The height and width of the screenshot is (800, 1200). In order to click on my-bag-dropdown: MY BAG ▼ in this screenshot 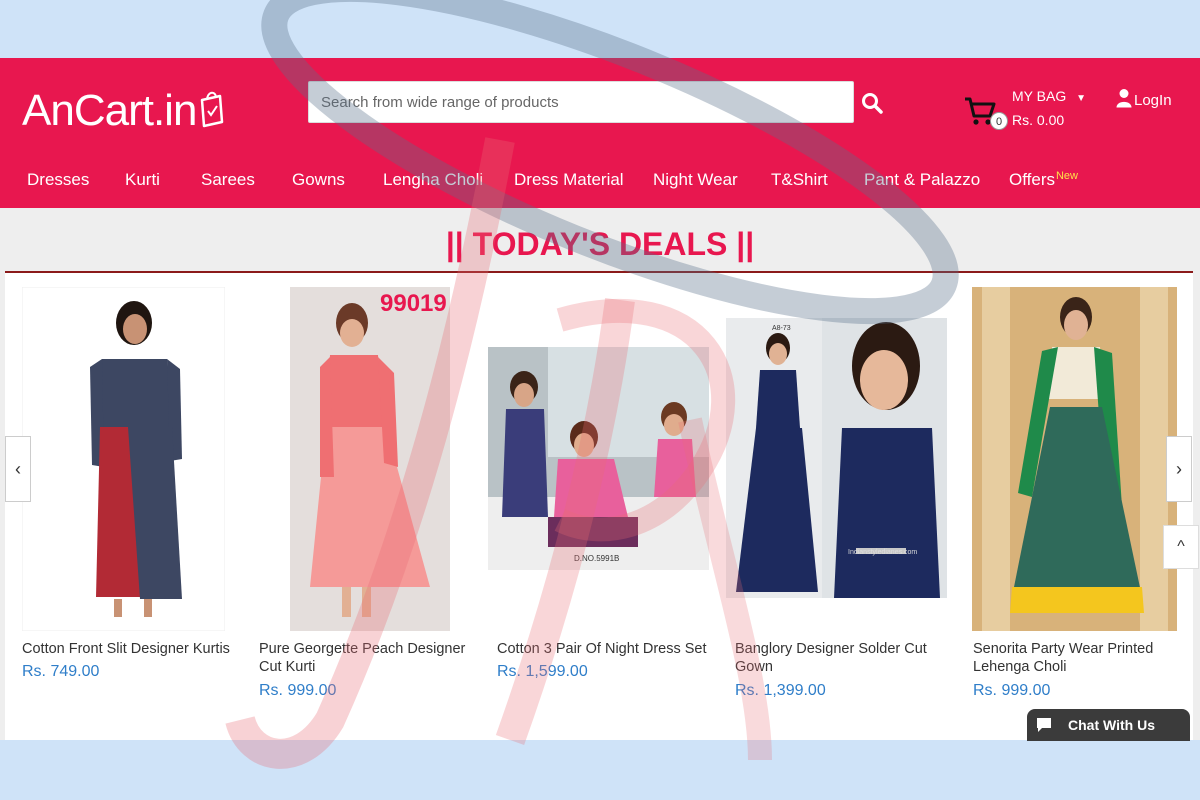, I will do `click(1049, 96)`.